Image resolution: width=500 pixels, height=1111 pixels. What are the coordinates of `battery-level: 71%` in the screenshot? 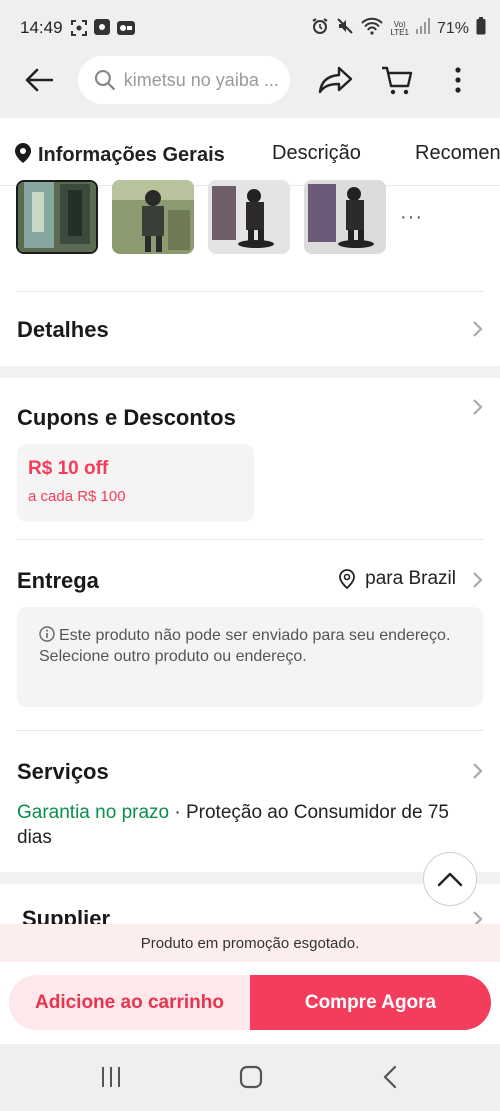 It's located at (452, 28).